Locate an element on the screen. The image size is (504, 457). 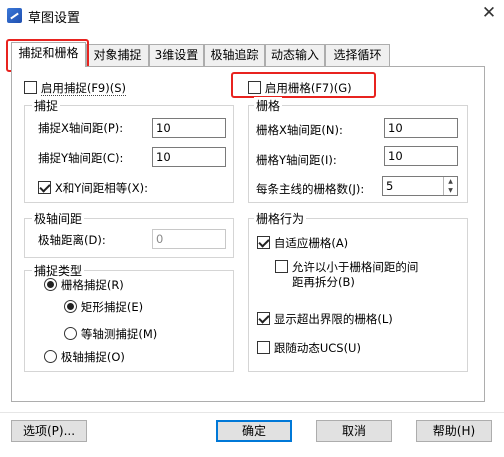
window-title: 草图设置 is located at coordinates (54, 18).